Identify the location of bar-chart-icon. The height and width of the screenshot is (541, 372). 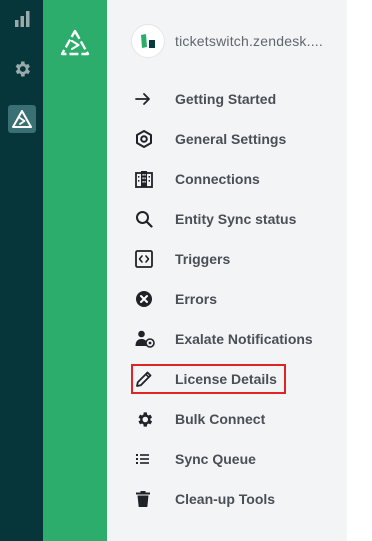
(22, 19).